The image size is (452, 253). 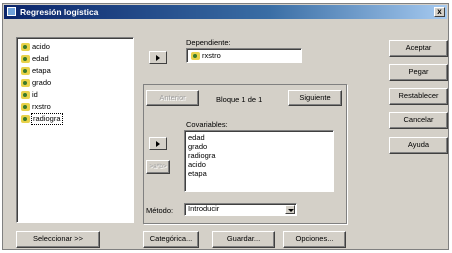 I want to click on list-item: radiogra, so click(x=202, y=156).